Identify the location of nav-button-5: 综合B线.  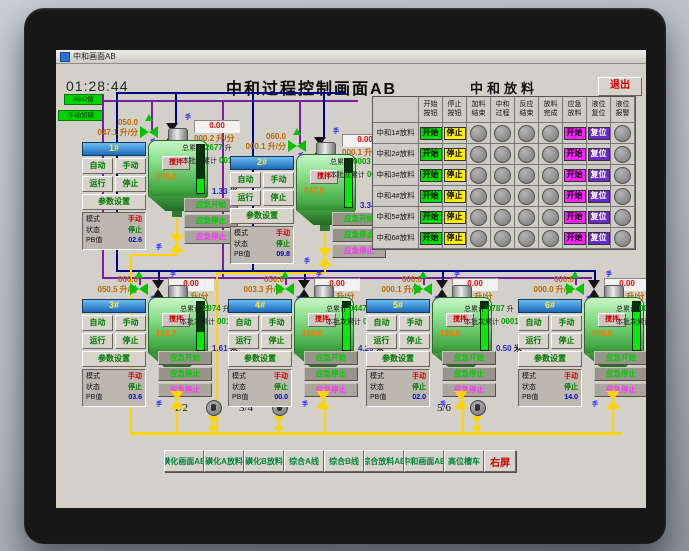
(344, 461).